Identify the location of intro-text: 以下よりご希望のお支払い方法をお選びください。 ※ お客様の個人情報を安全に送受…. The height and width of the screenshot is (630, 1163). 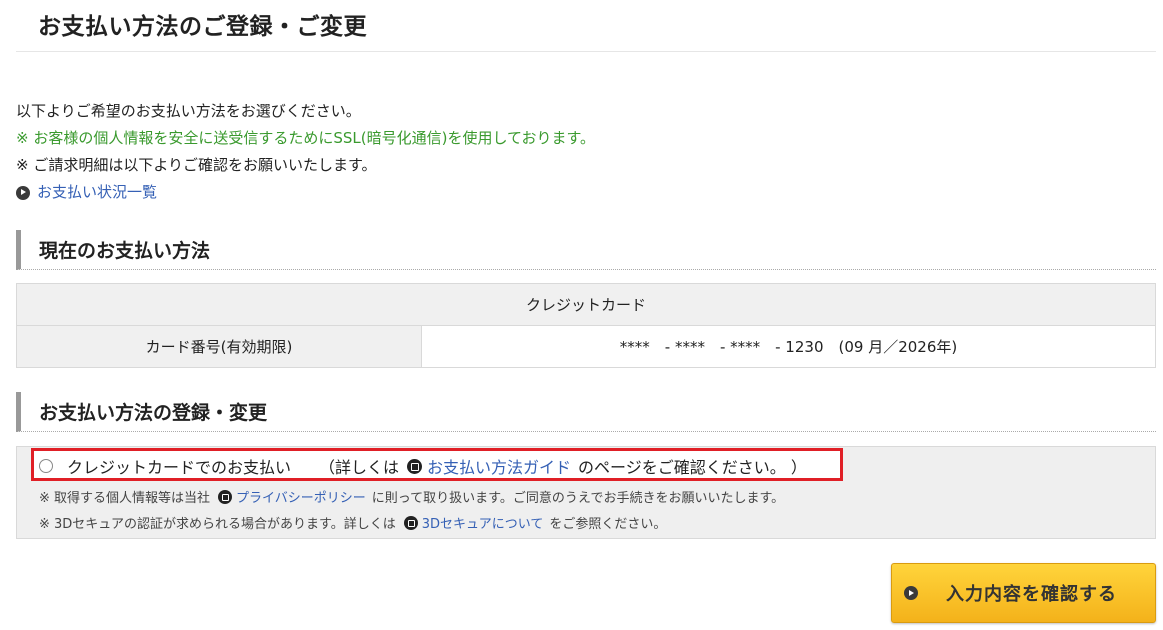
(305, 152).